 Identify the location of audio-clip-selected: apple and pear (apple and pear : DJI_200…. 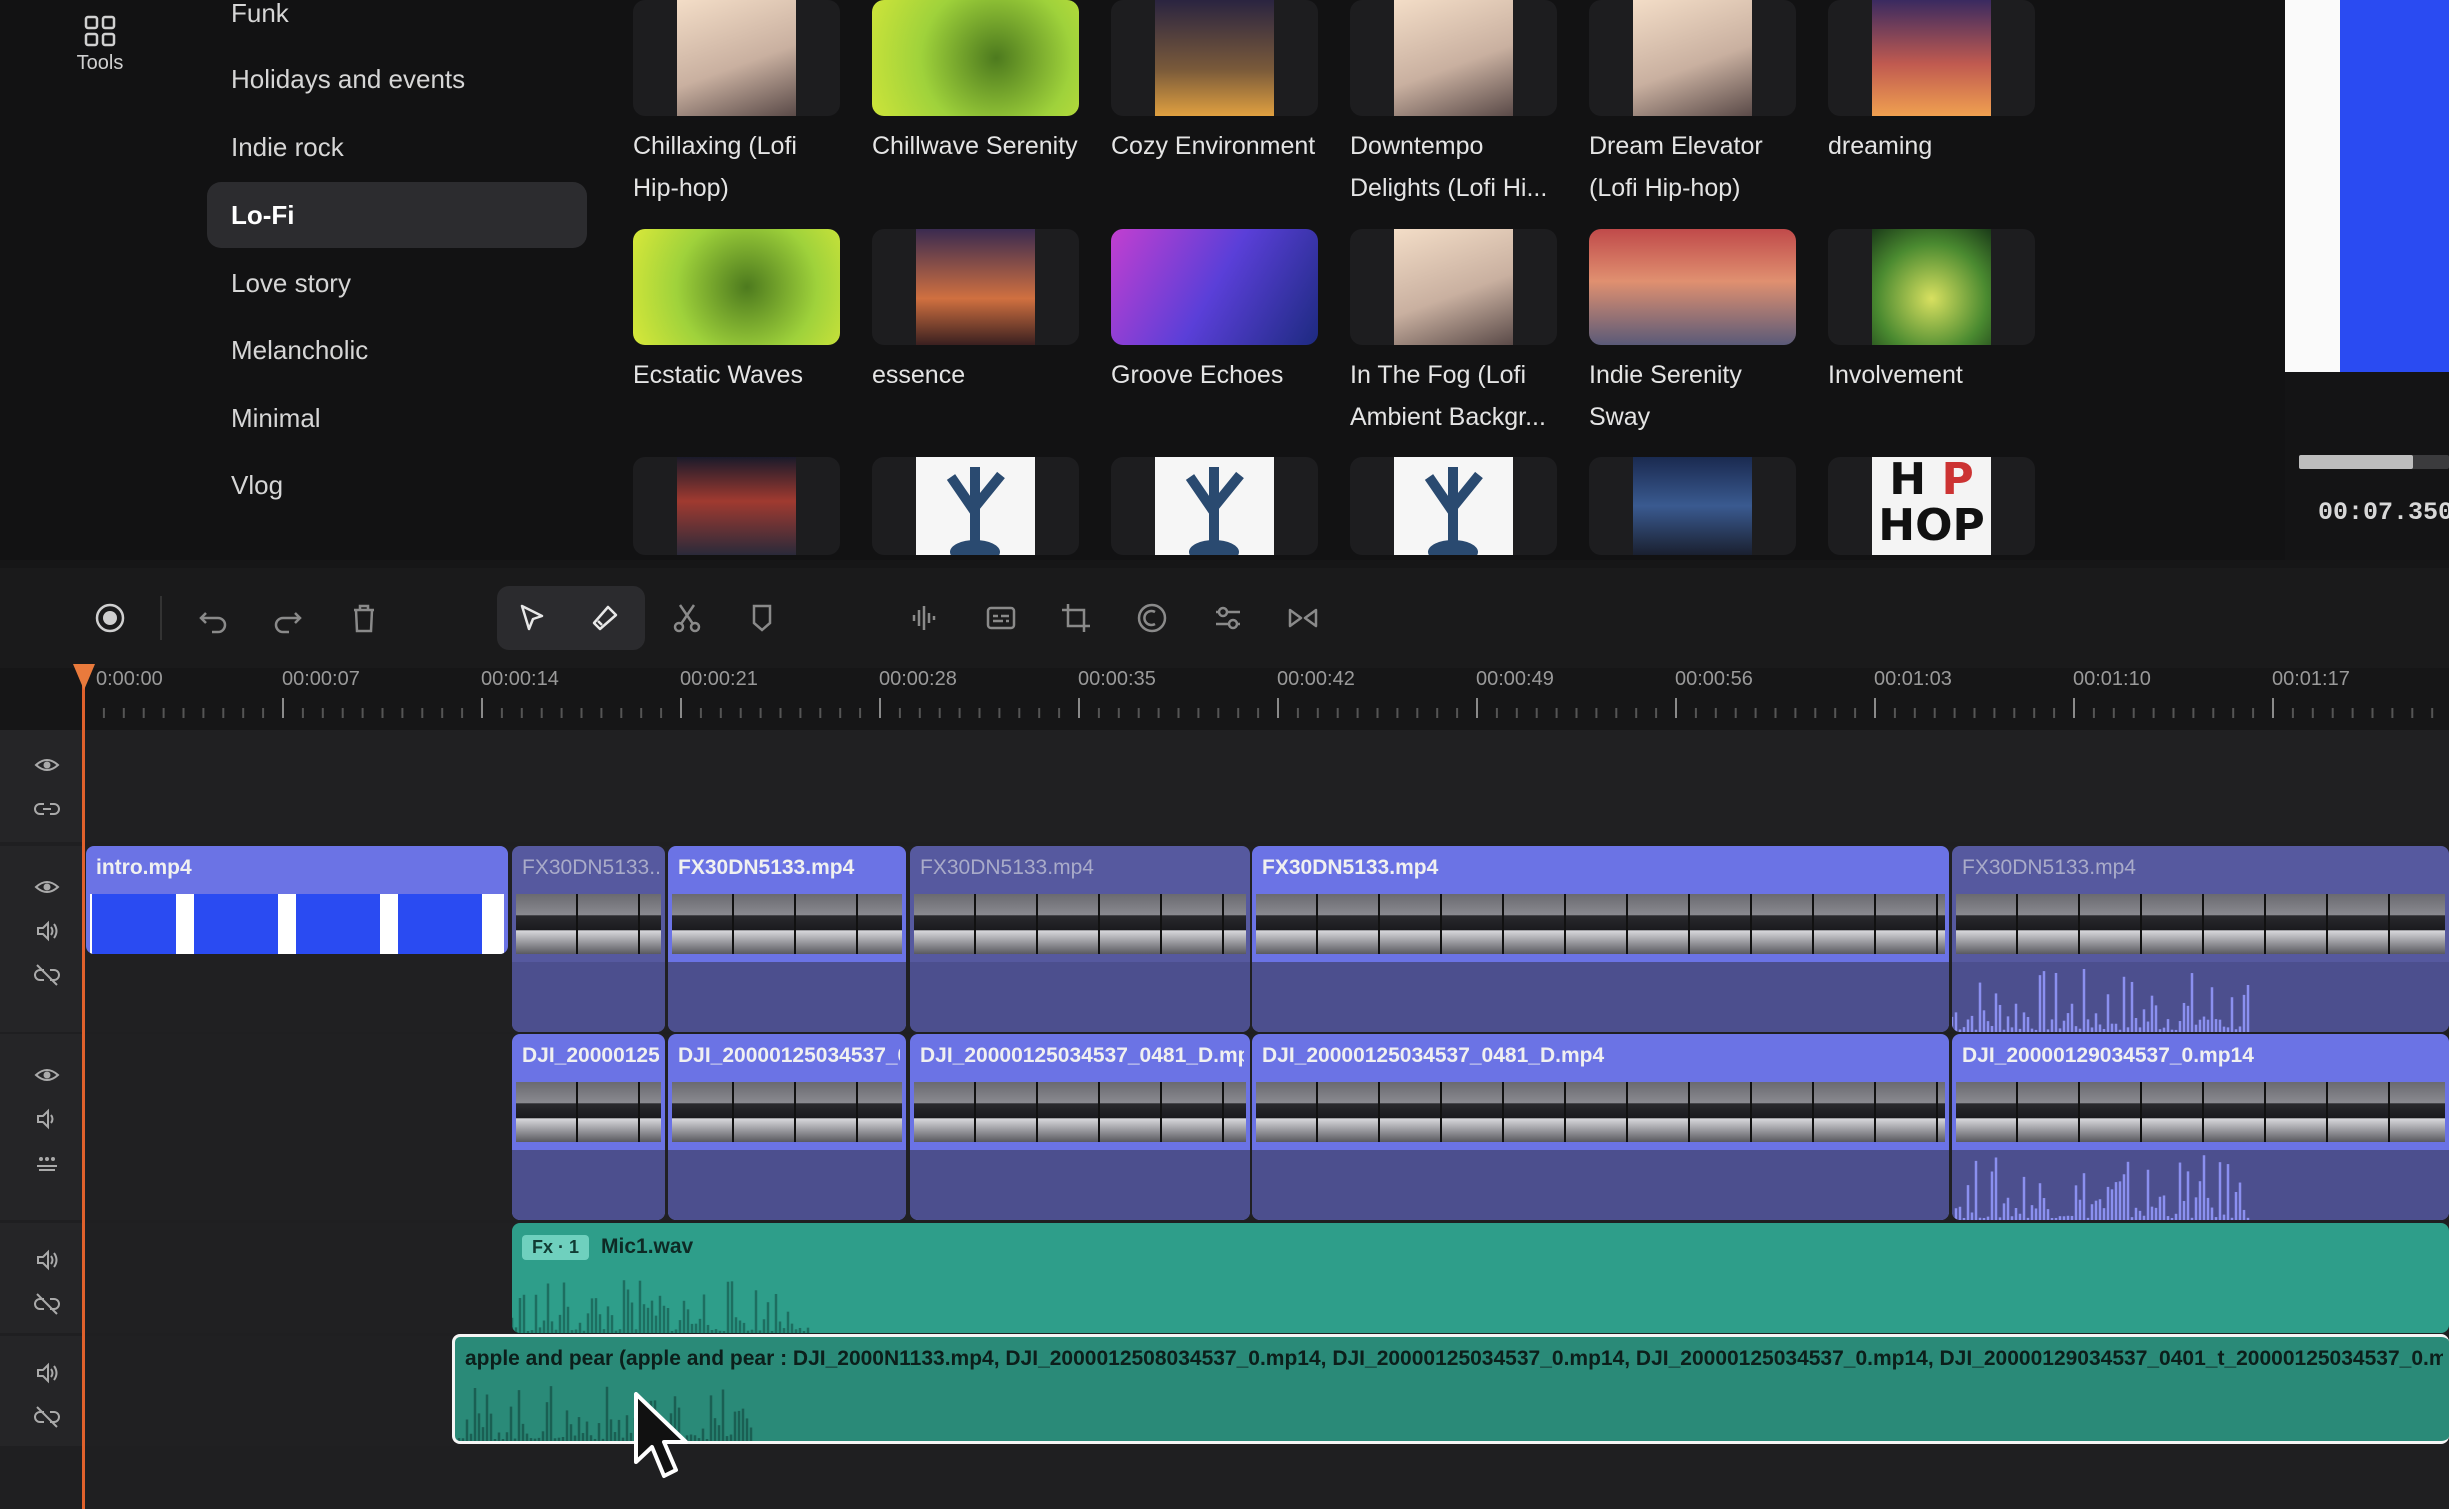
(1450, 1389).